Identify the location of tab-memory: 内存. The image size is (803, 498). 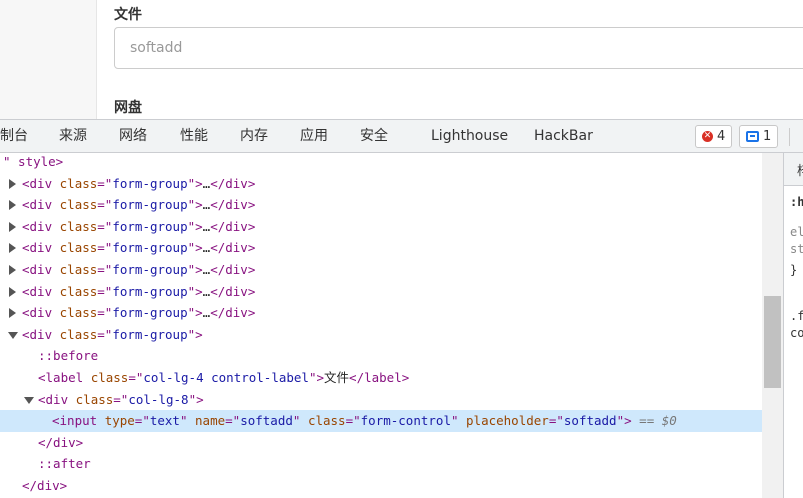
(254, 136).